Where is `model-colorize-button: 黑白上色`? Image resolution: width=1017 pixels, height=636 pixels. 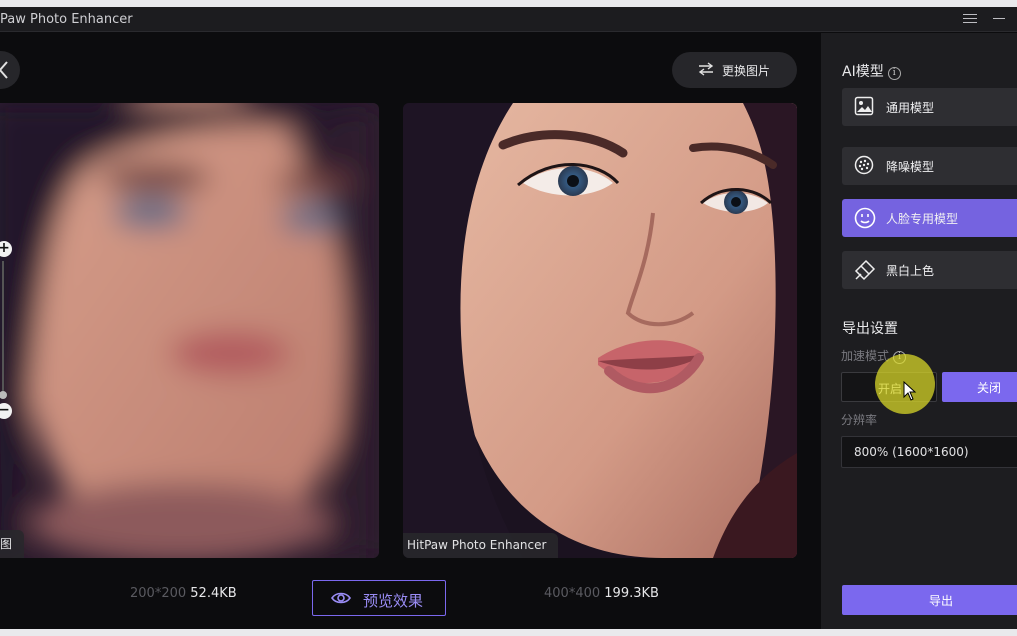
model-colorize-button: 黑白上色 is located at coordinates (929, 270).